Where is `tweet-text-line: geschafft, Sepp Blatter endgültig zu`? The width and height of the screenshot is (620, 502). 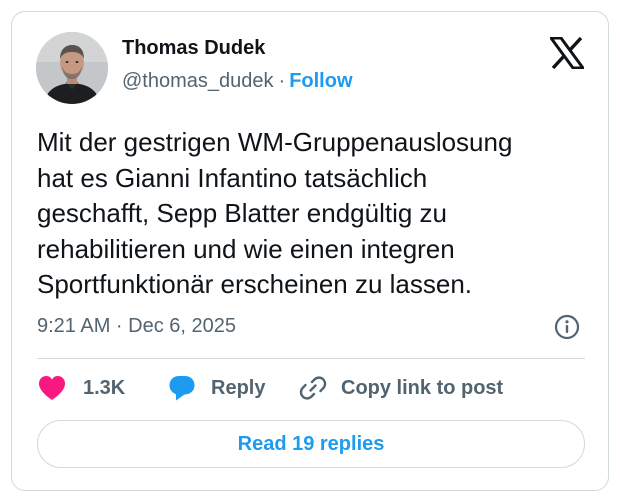
tweet-text-line: geschafft, Sepp Blatter endgültig zu is located at coordinates (242, 213).